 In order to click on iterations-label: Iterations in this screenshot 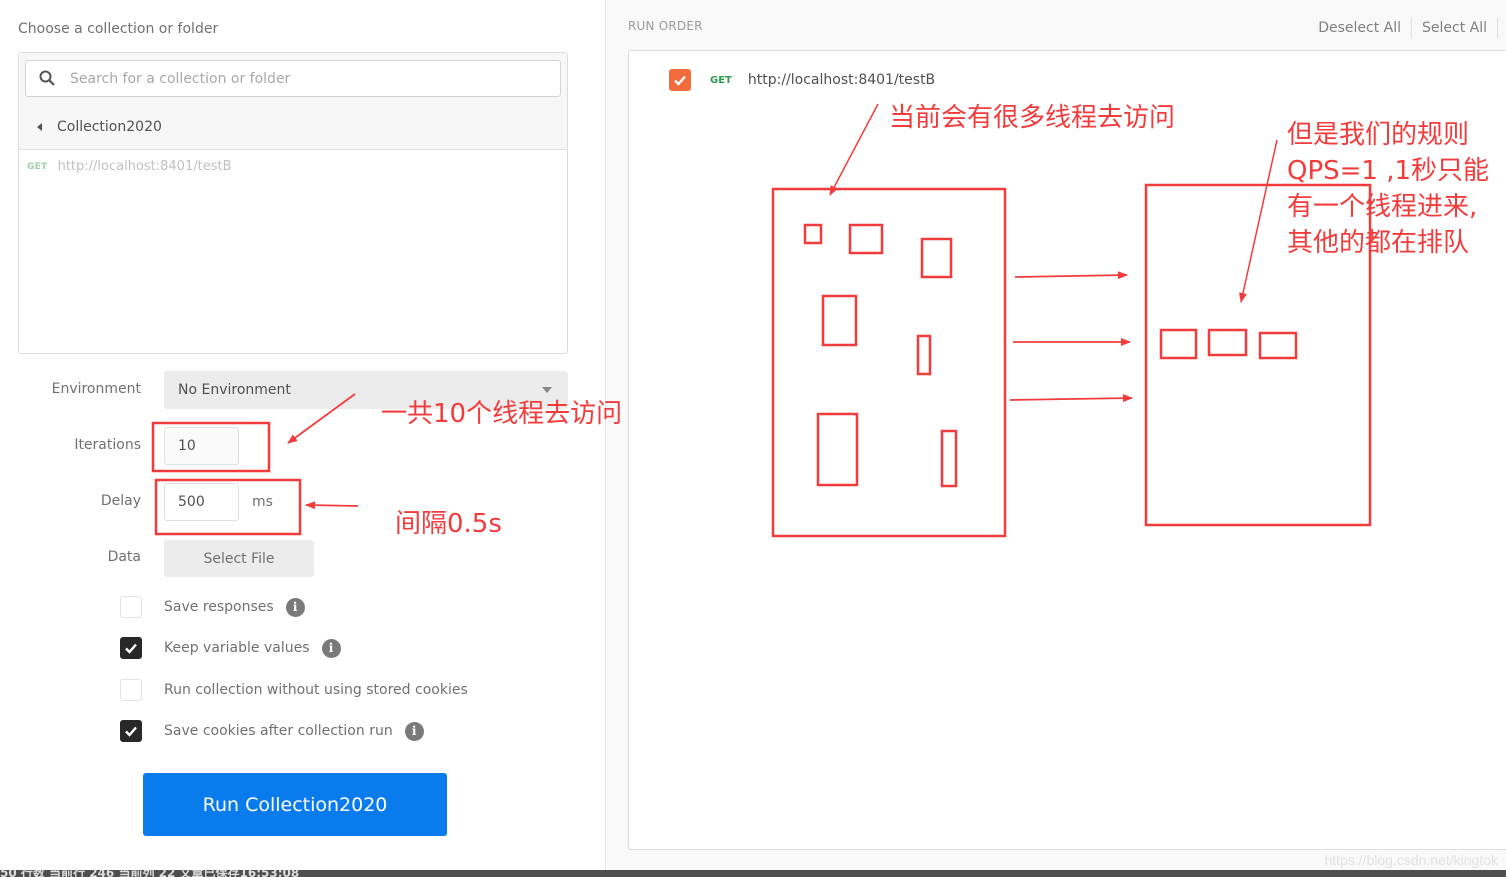, I will do `click(107, 445)`.